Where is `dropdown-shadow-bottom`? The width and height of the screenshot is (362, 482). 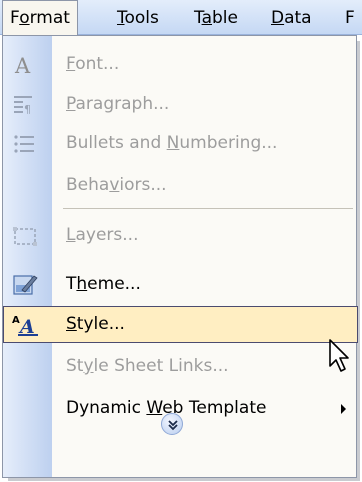
dropdown-shadow-bottom is located at coordinates (184, 479).